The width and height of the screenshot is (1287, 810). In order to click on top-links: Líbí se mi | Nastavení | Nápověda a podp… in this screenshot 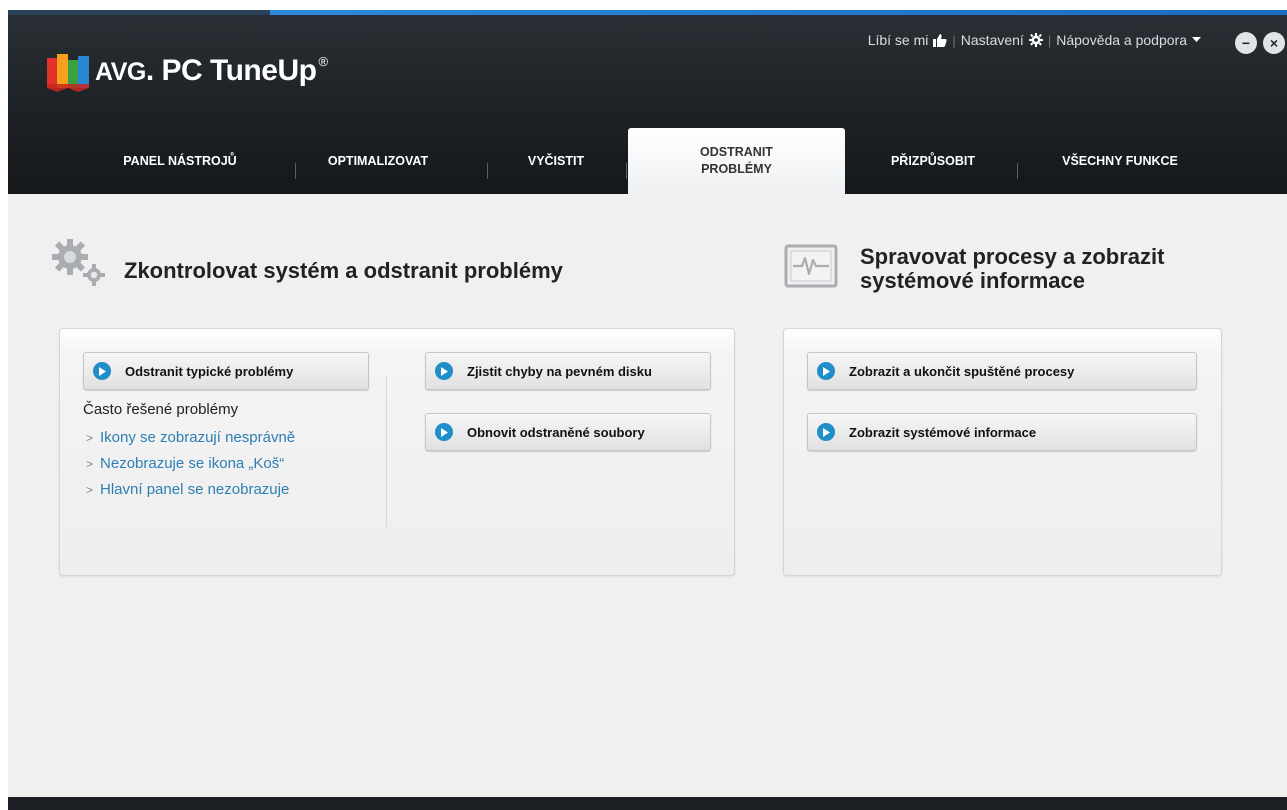, I will do `click(1034, 40)`.